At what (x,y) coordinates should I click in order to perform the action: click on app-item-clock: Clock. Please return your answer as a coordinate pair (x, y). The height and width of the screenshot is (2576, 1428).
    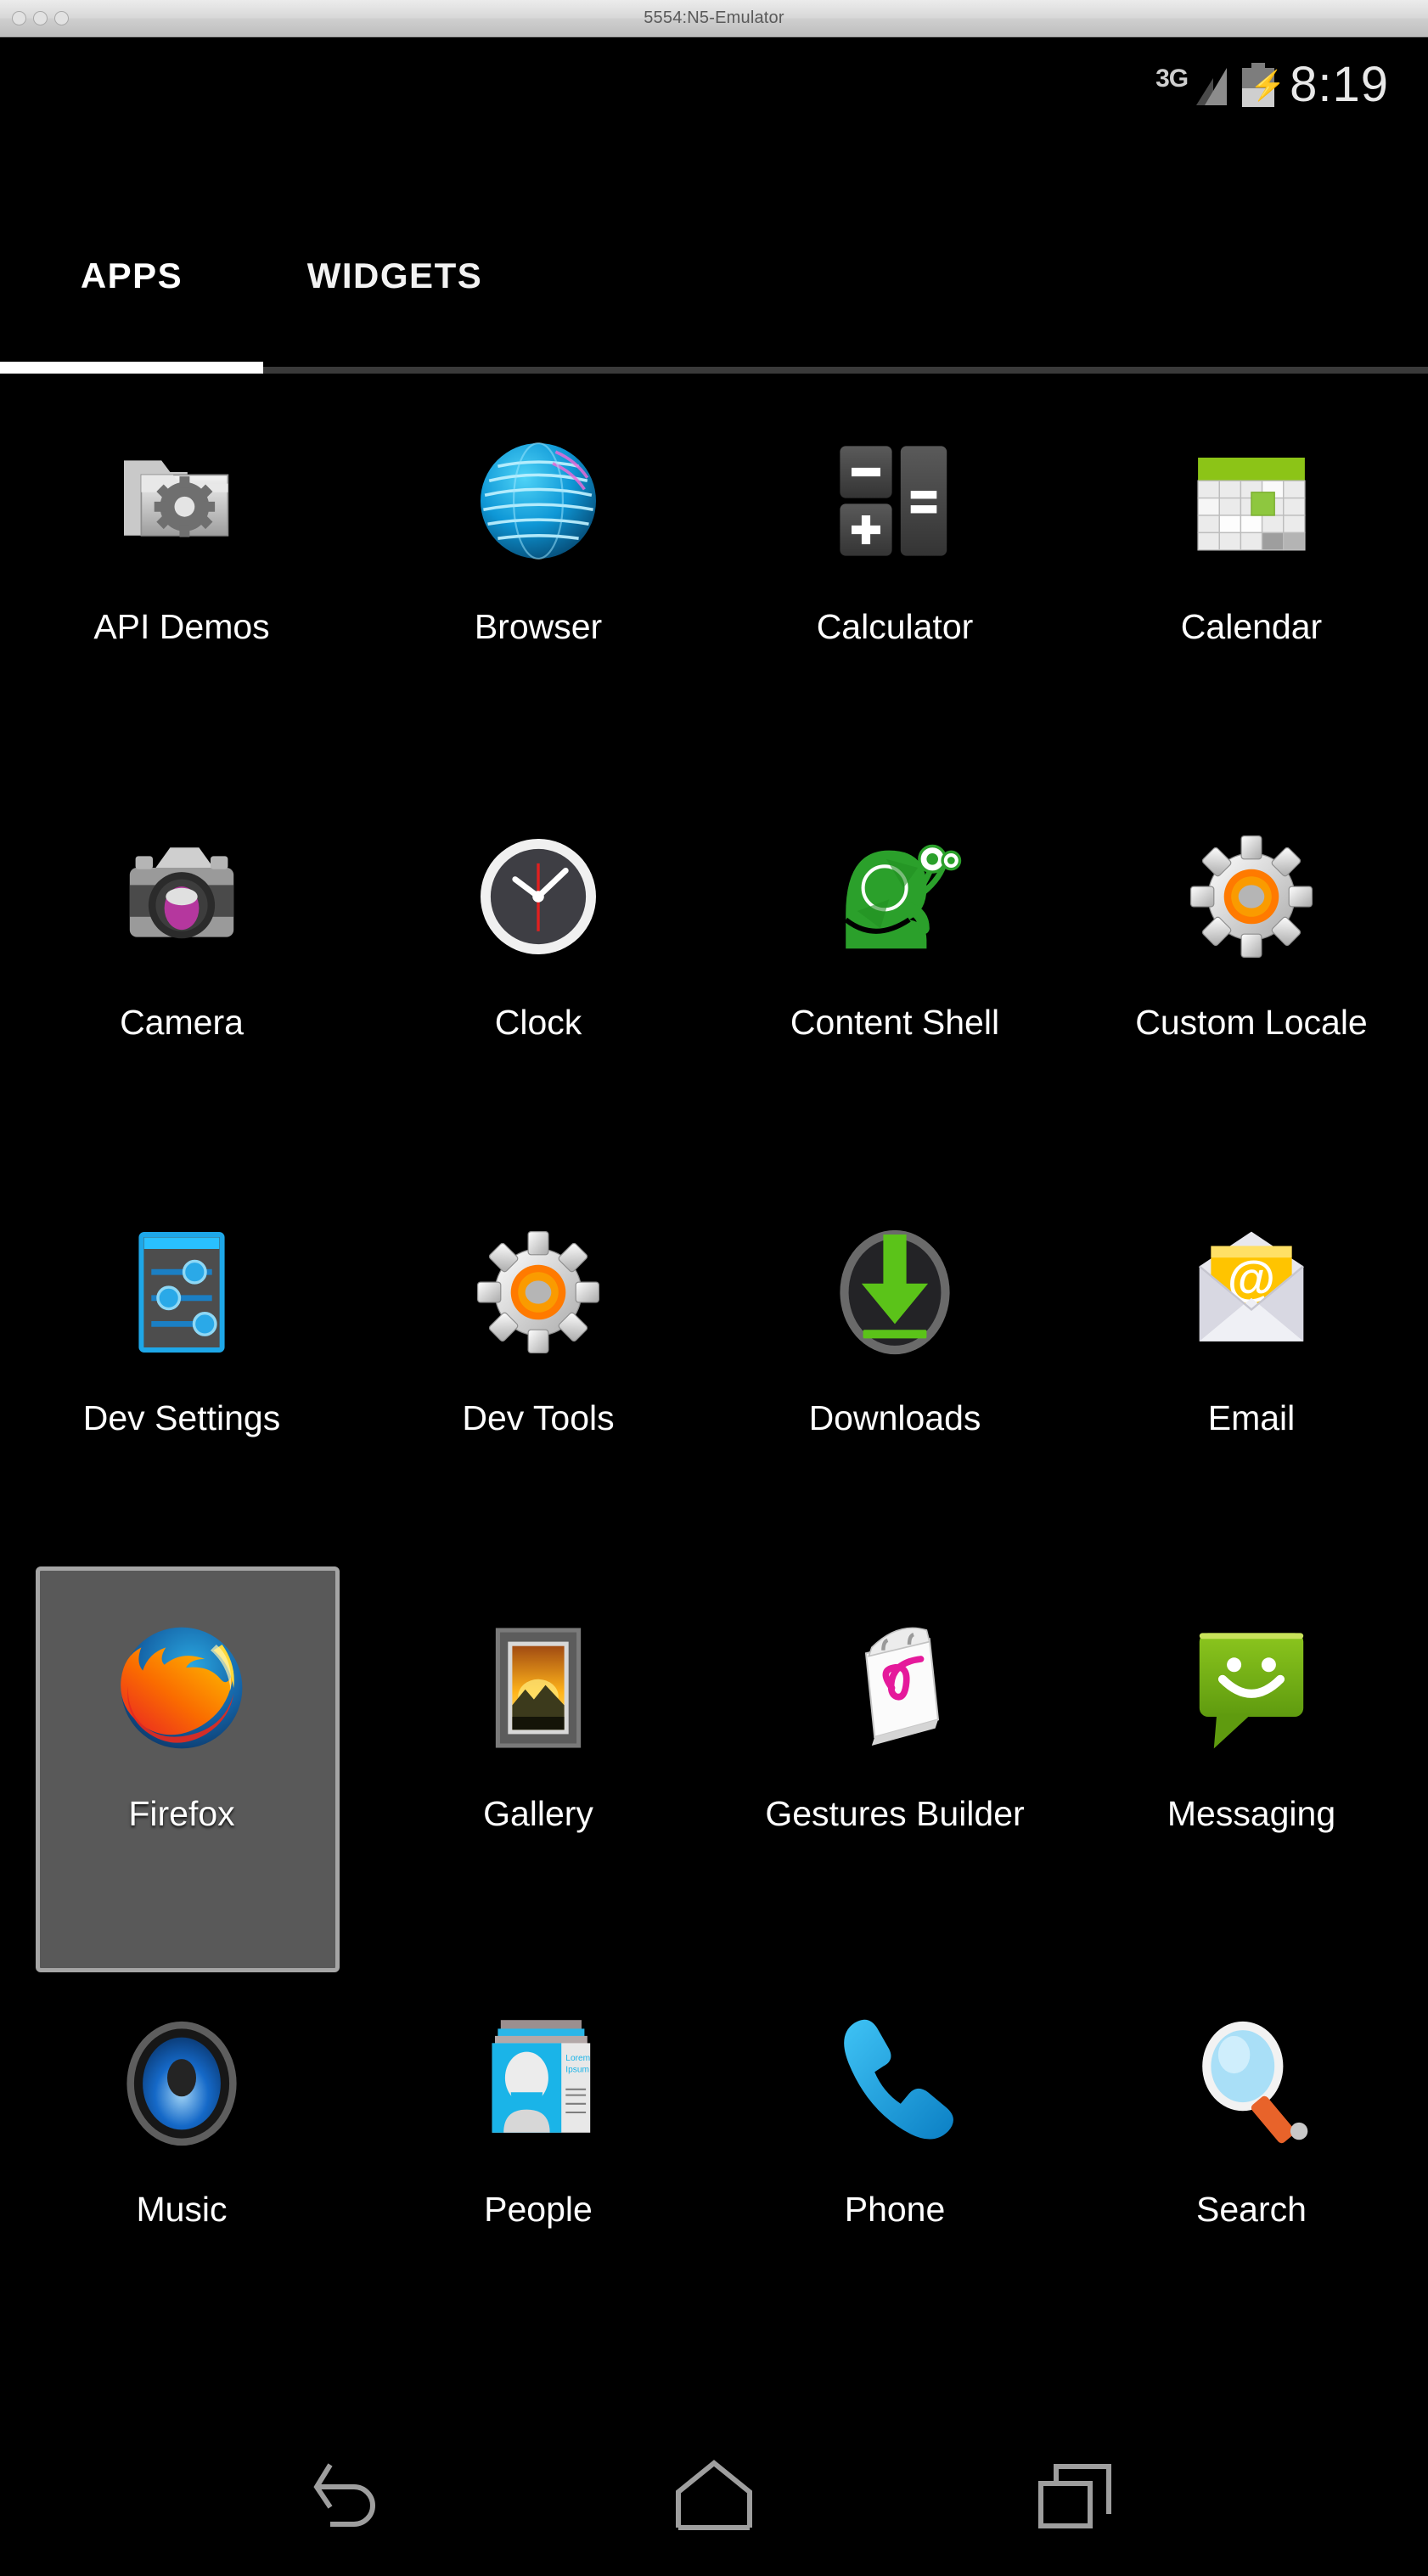
    Looking at the image, I should click on (538, 988).